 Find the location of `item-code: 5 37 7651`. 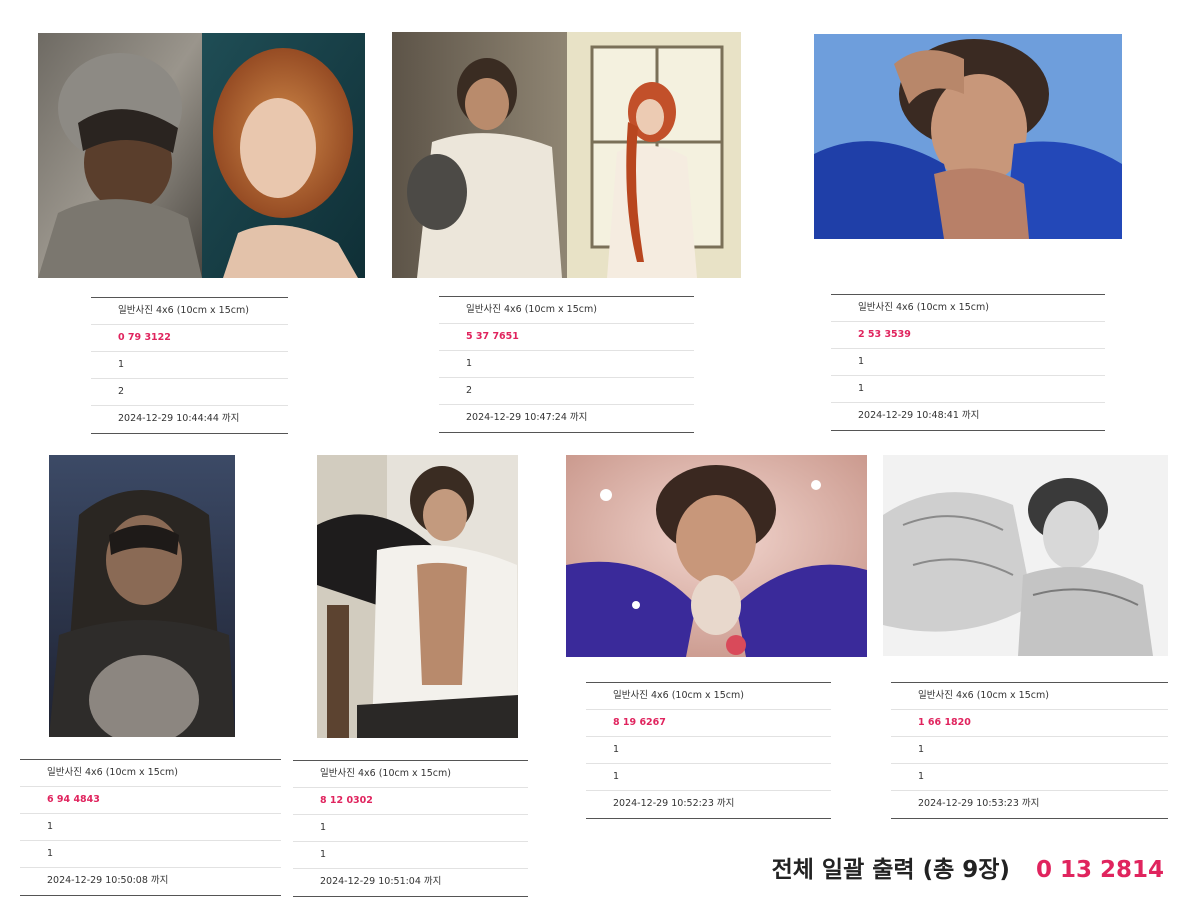

item-code: 5 37 7651 is located at coordinates (566, 337).